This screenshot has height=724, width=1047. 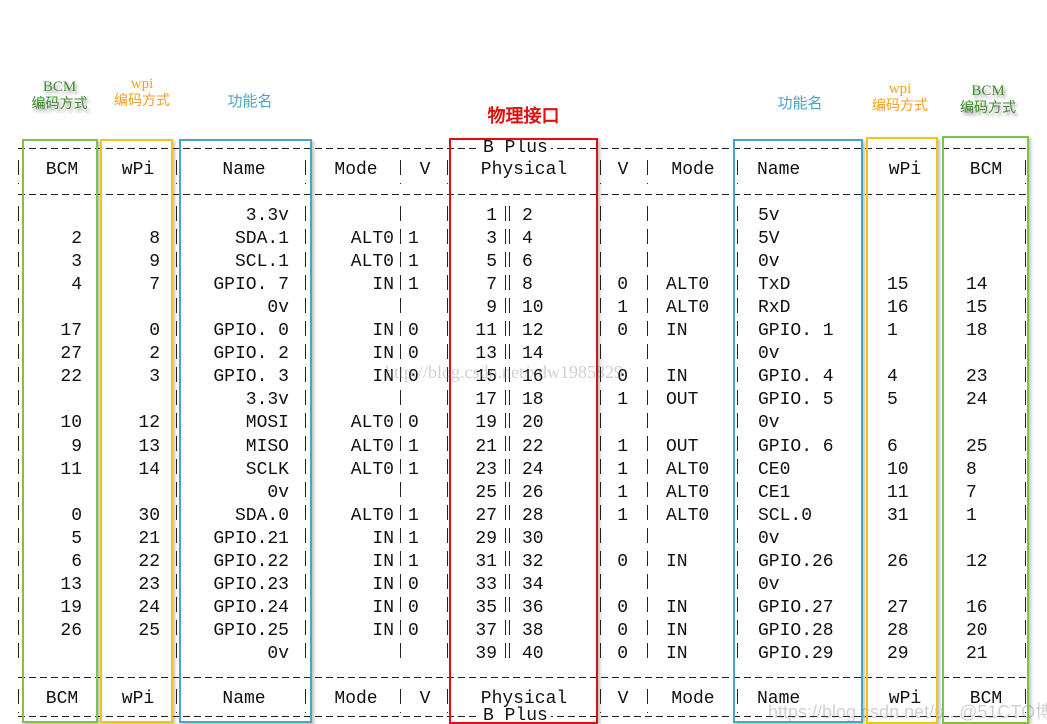 I want to click on pin-bcm-right: 18, so click(x=977, y=331).